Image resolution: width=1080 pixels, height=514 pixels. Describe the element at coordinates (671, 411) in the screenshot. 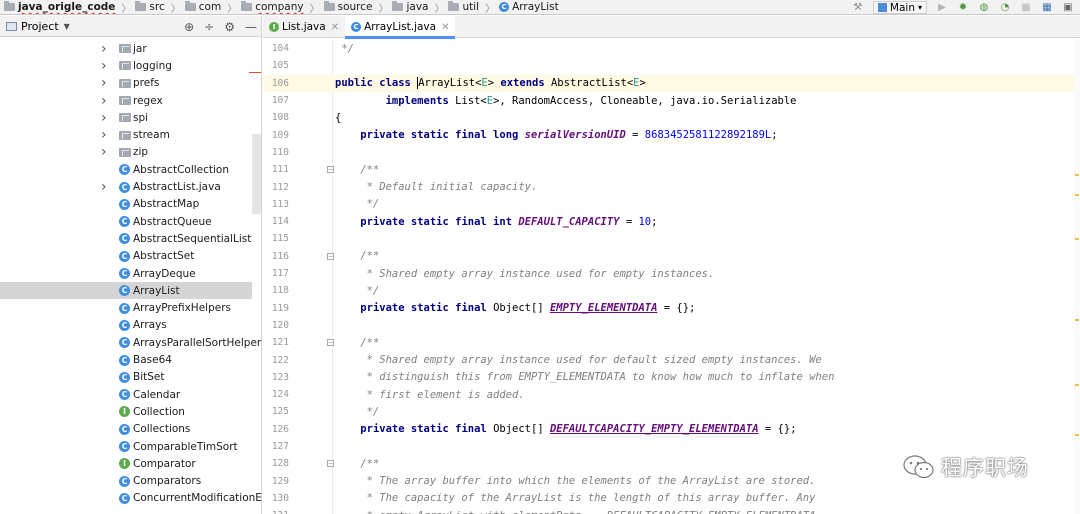

I see `code-line: 125 */` at that location.